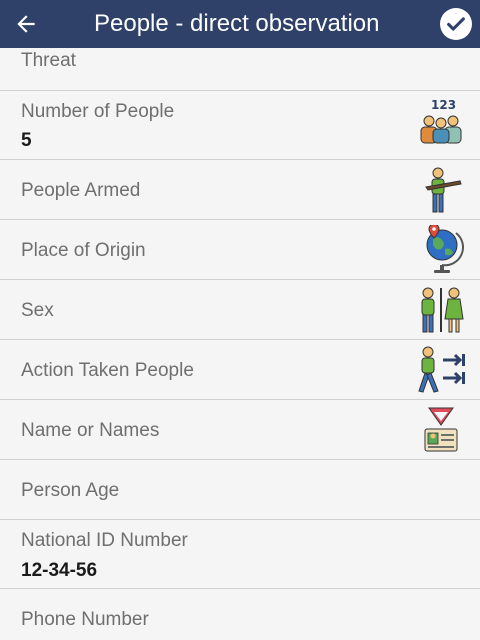 The image size is (480, 640). I want to click on field-label: Phone Number, so click(85, 619).